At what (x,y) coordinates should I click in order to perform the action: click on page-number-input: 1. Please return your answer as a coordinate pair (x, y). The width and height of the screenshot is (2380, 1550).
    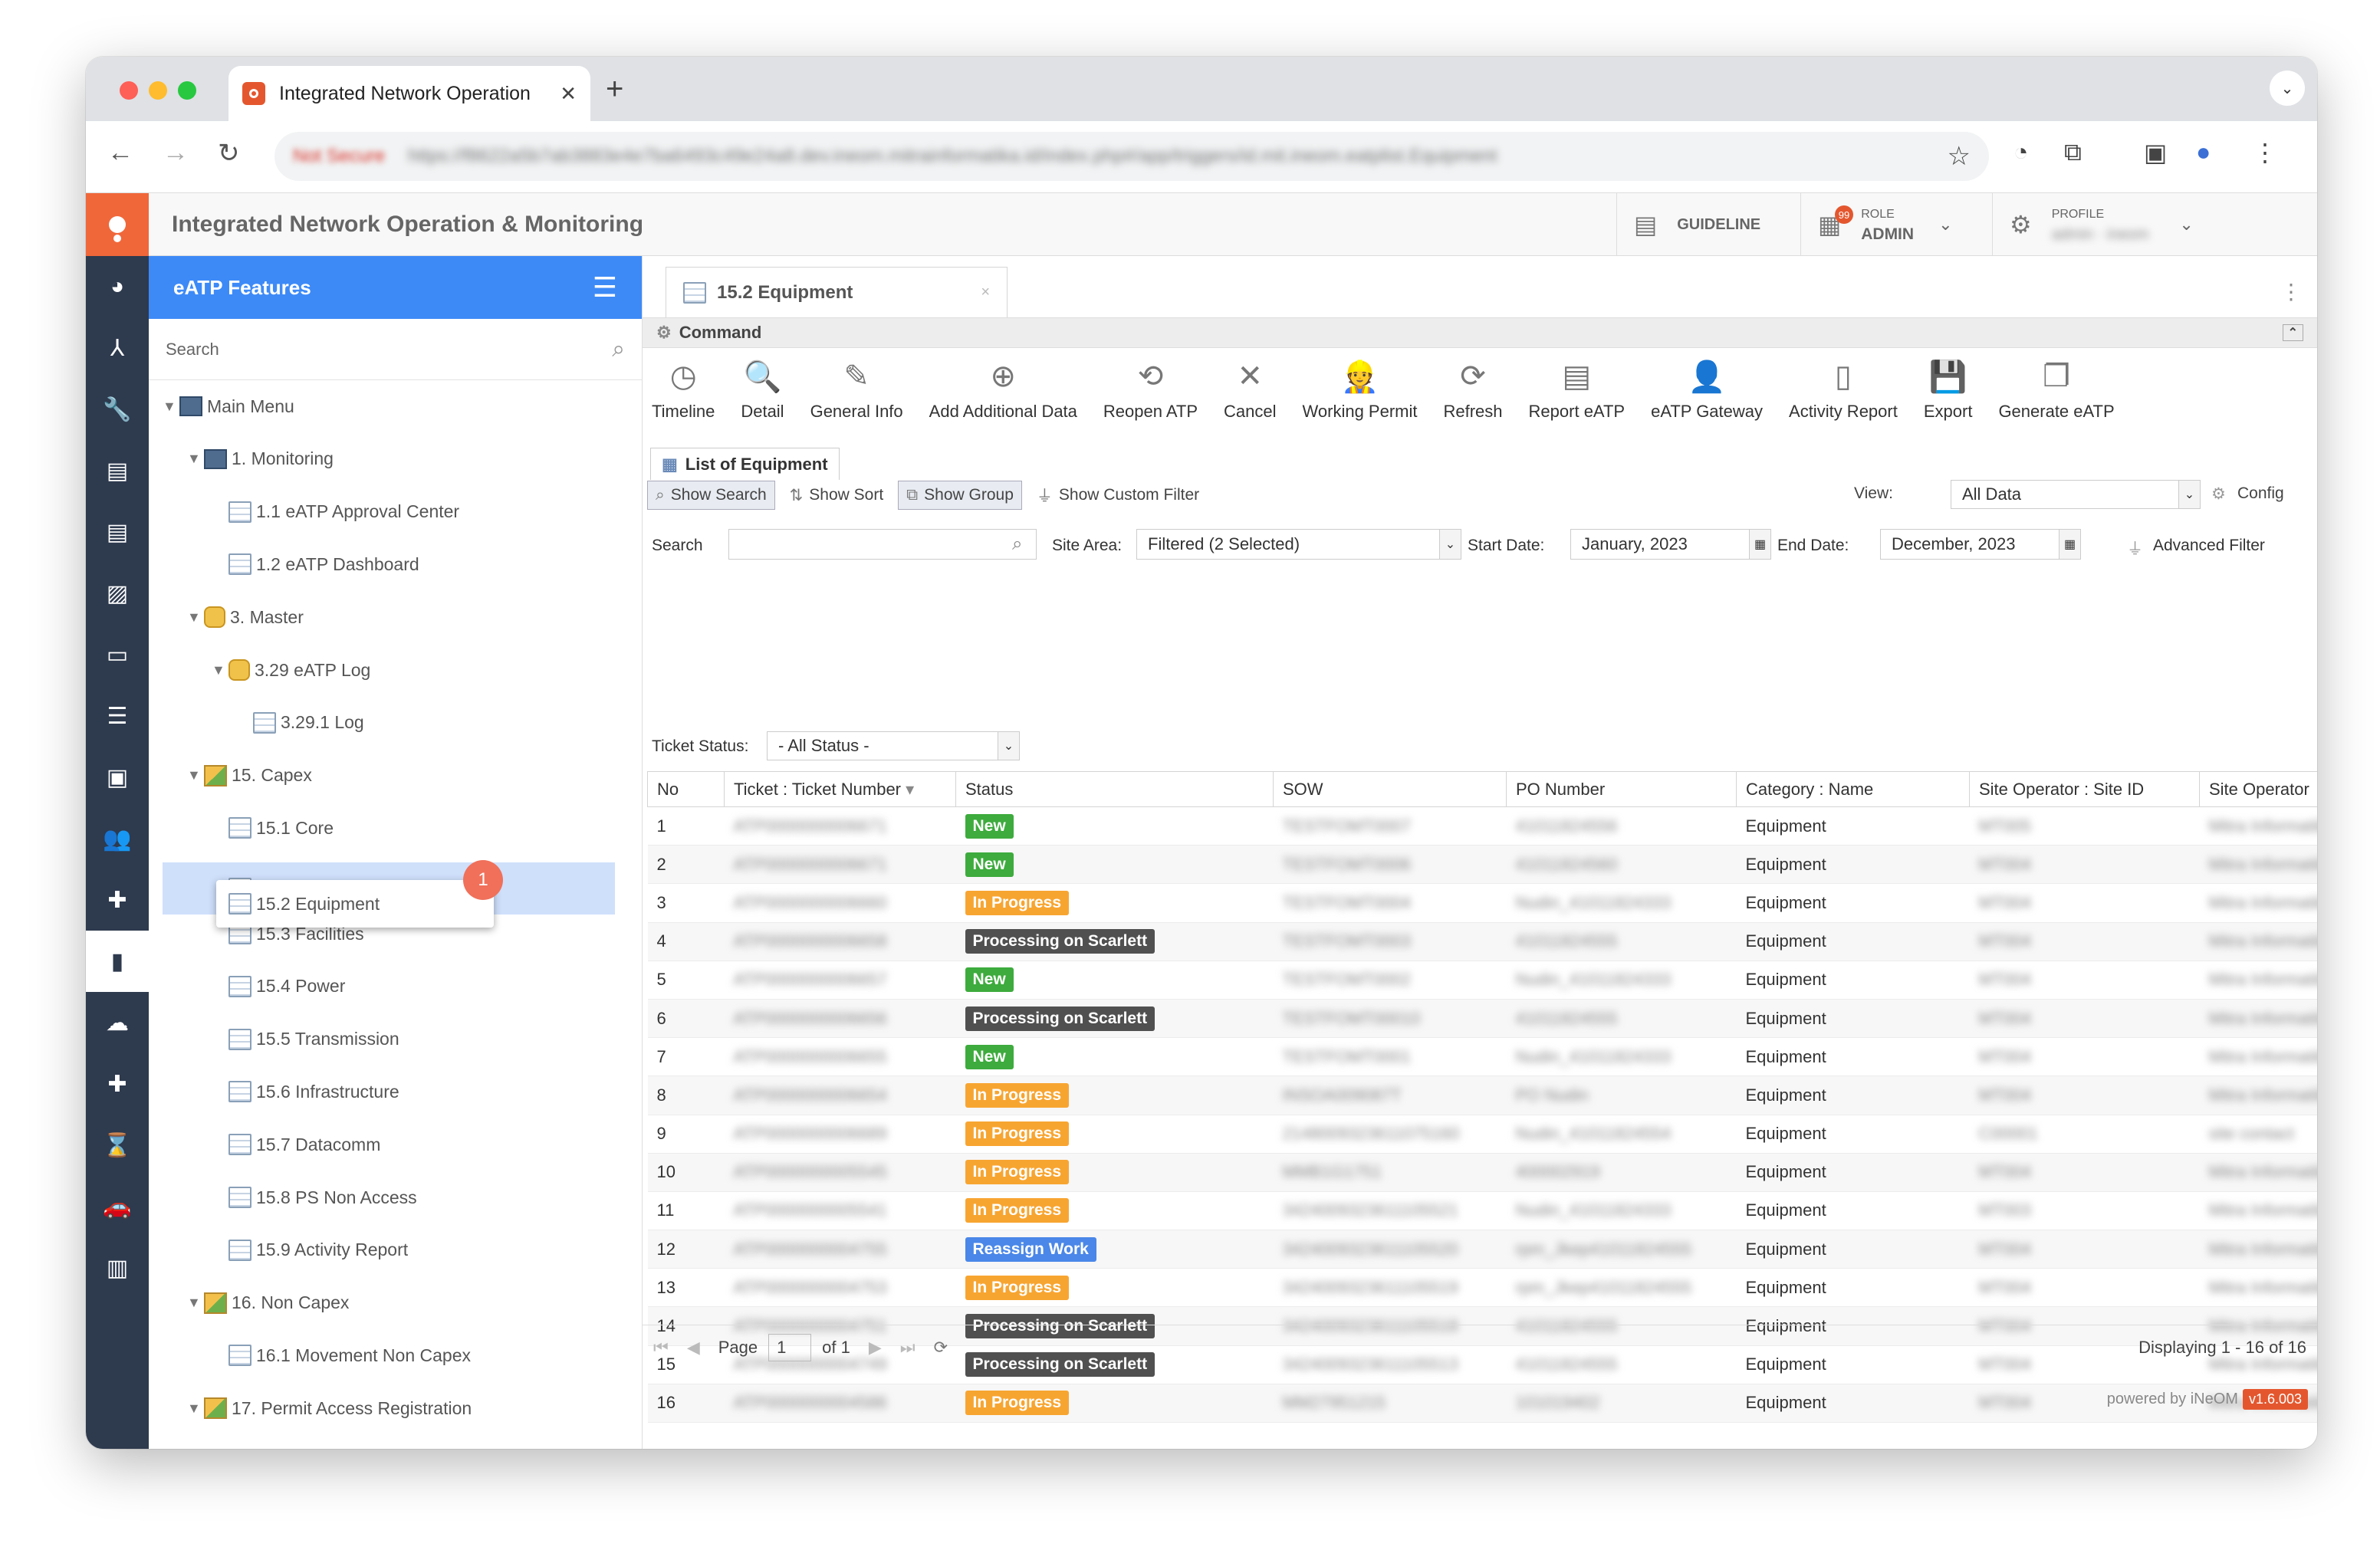
    Looking at the image, I should click on (790, 1347).